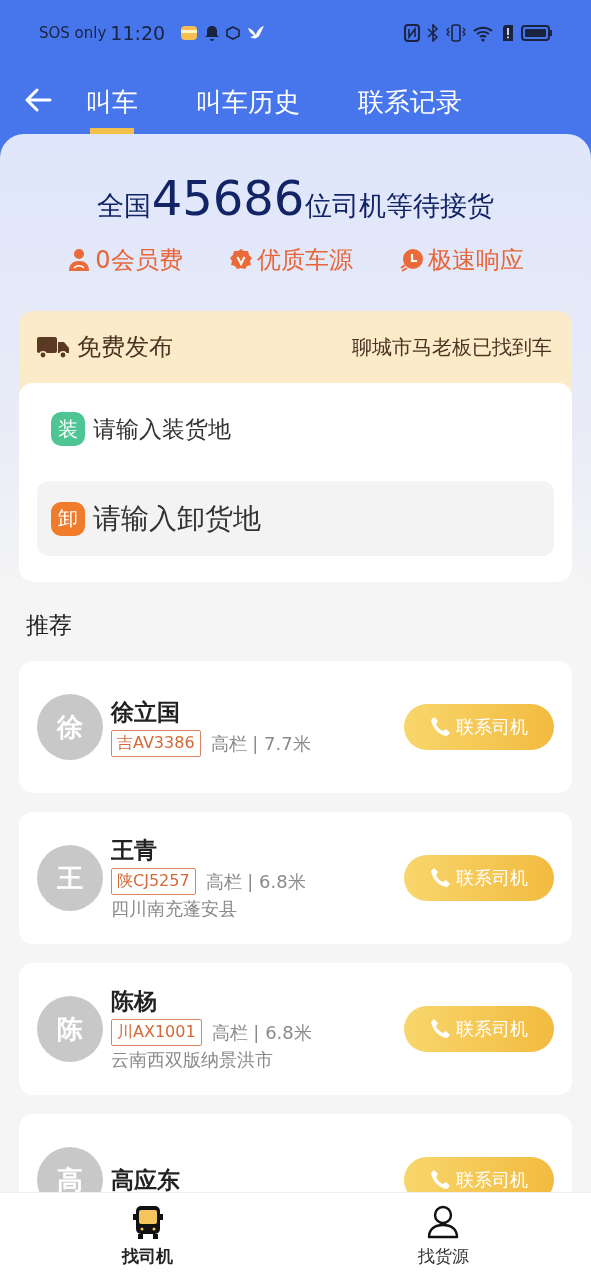 Image resolution: width=591 pixels, height=1280 pixels. Describe the element at coordinates (241, 260) in the screenshot. I see `badge-icon` at that location.